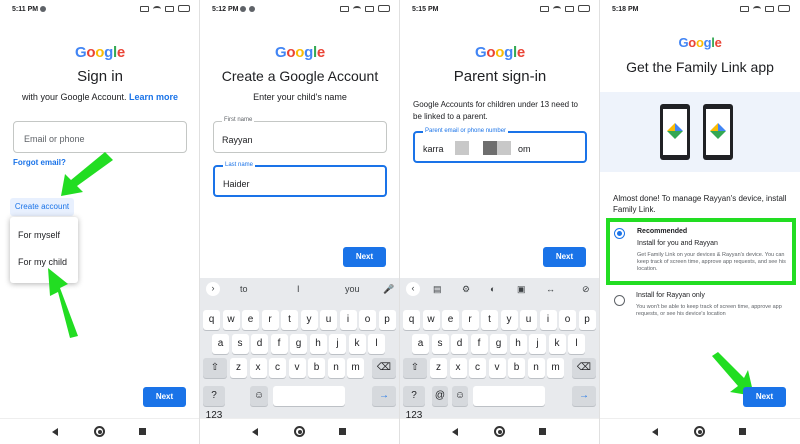  I want to click on email-input: Email or phone, so click(100, 137).